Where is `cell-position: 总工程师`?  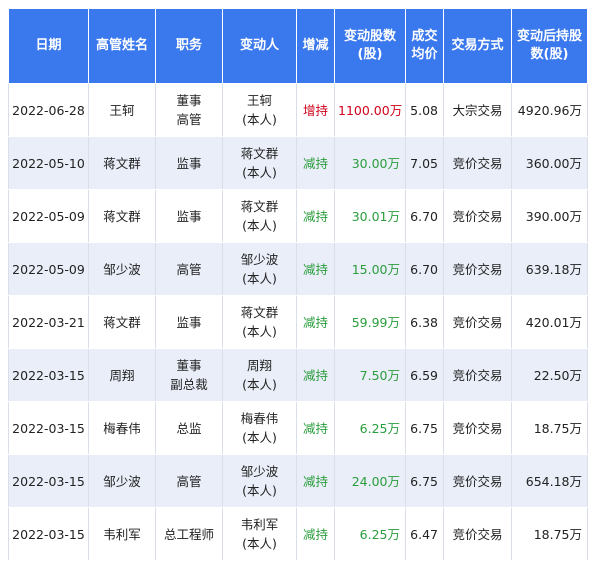 cell-position: 总工程师 is located at coordinates (189, 534).